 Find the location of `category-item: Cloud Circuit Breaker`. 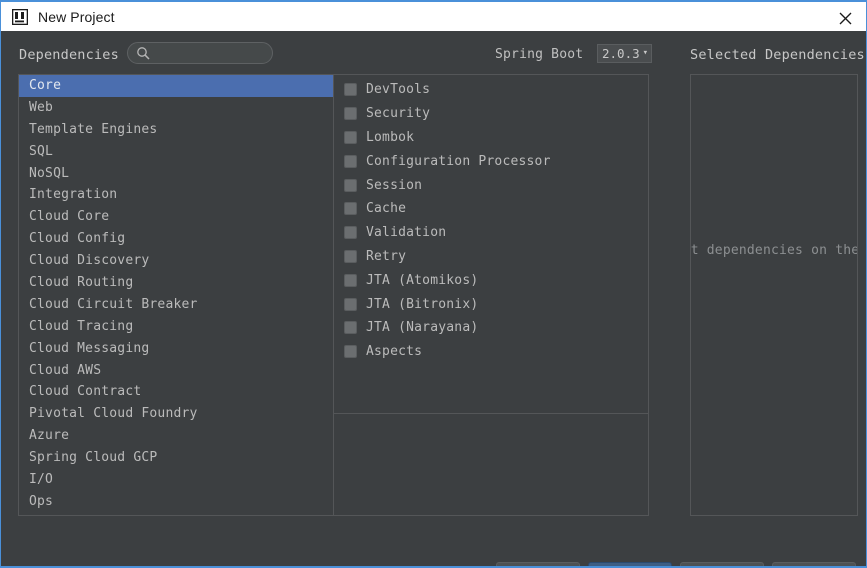

category-item: Cloud Circuit Breaker is located at coordinates (176, 305).